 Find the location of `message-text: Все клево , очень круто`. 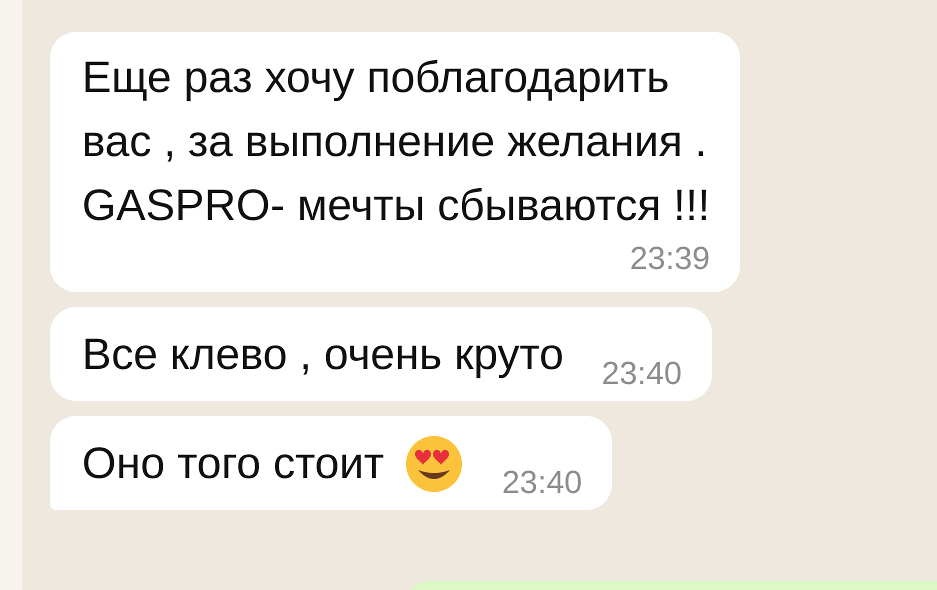

message-text: Все клево , очень круто is located at coordinates (323, 355).